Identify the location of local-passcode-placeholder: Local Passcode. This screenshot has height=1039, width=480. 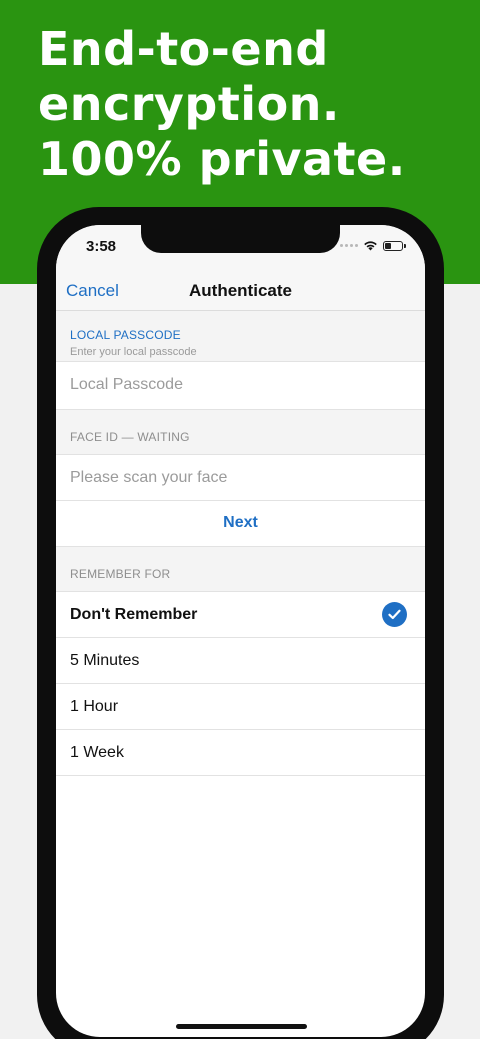
(126, 384).